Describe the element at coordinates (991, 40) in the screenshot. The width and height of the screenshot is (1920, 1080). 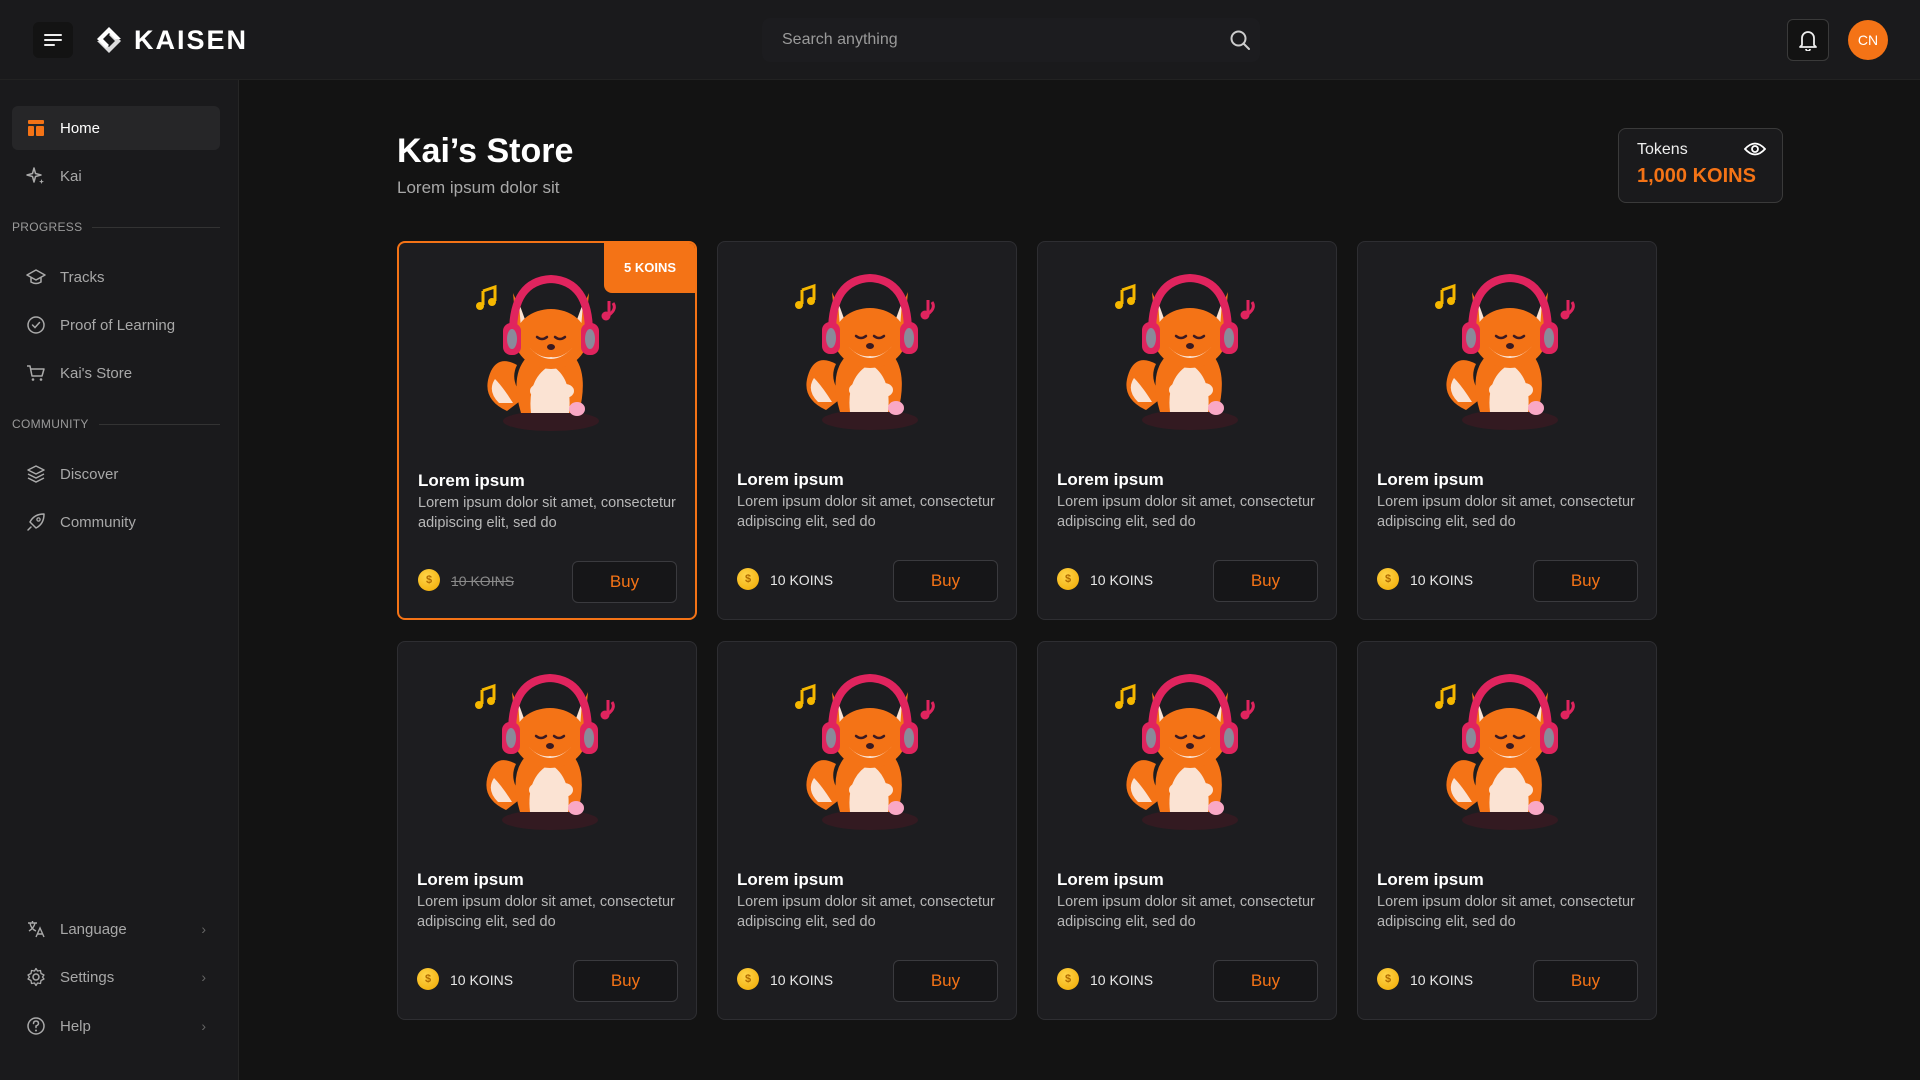
I see `search-input` at that location.